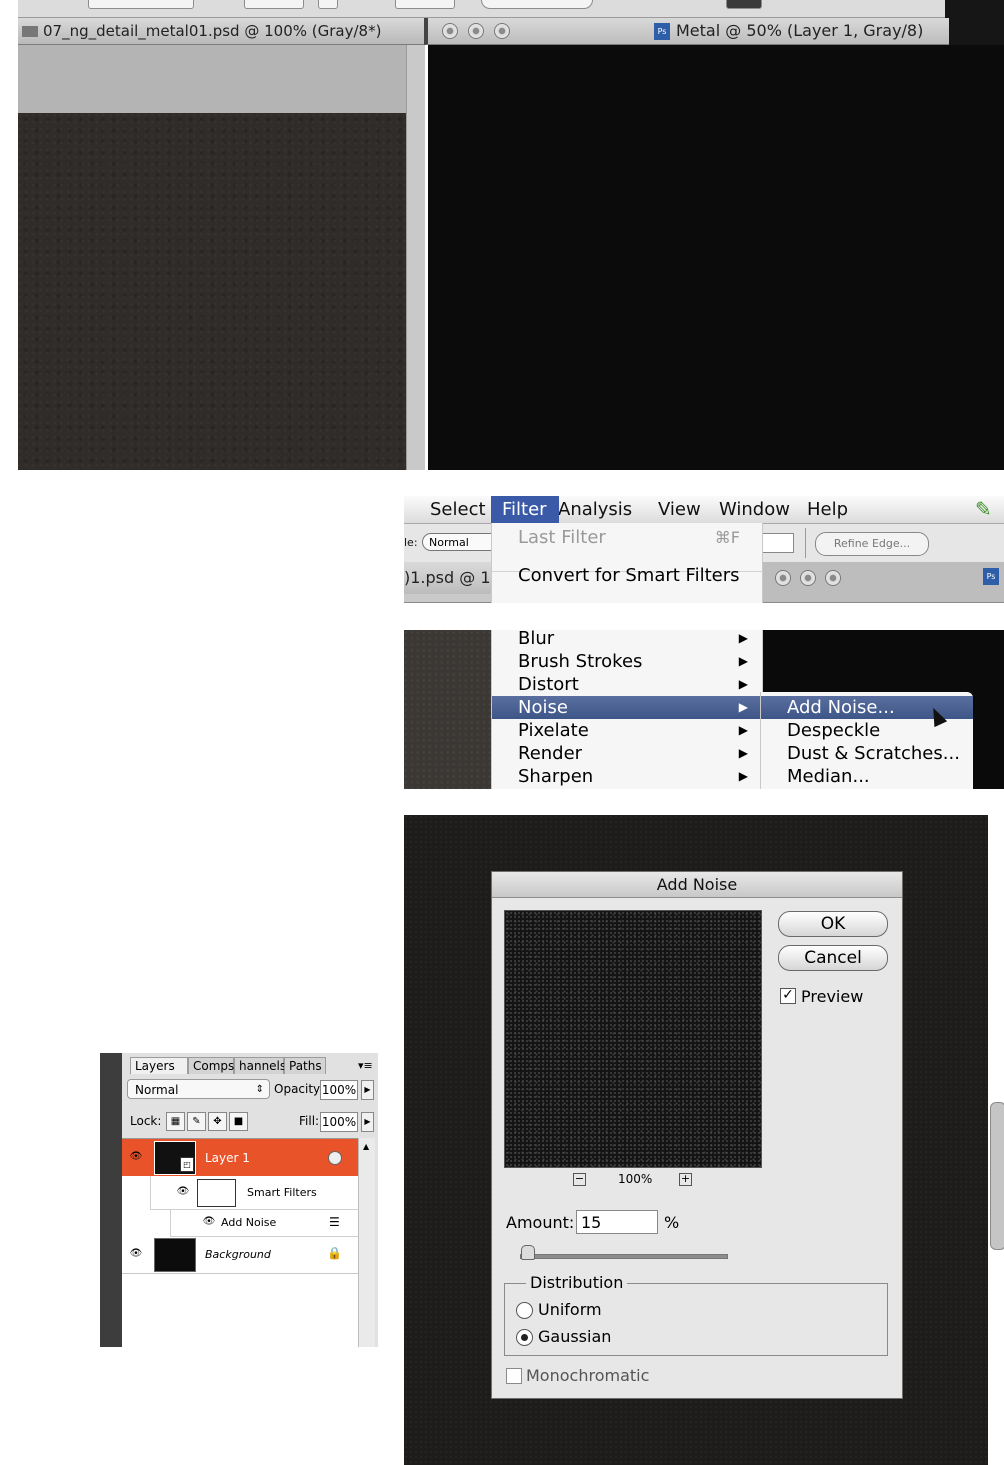  What do you see at coordinates (627, 753) in the screenshot?
I see `menu-item-render: Render ▶` at bounding box center [627, 753].